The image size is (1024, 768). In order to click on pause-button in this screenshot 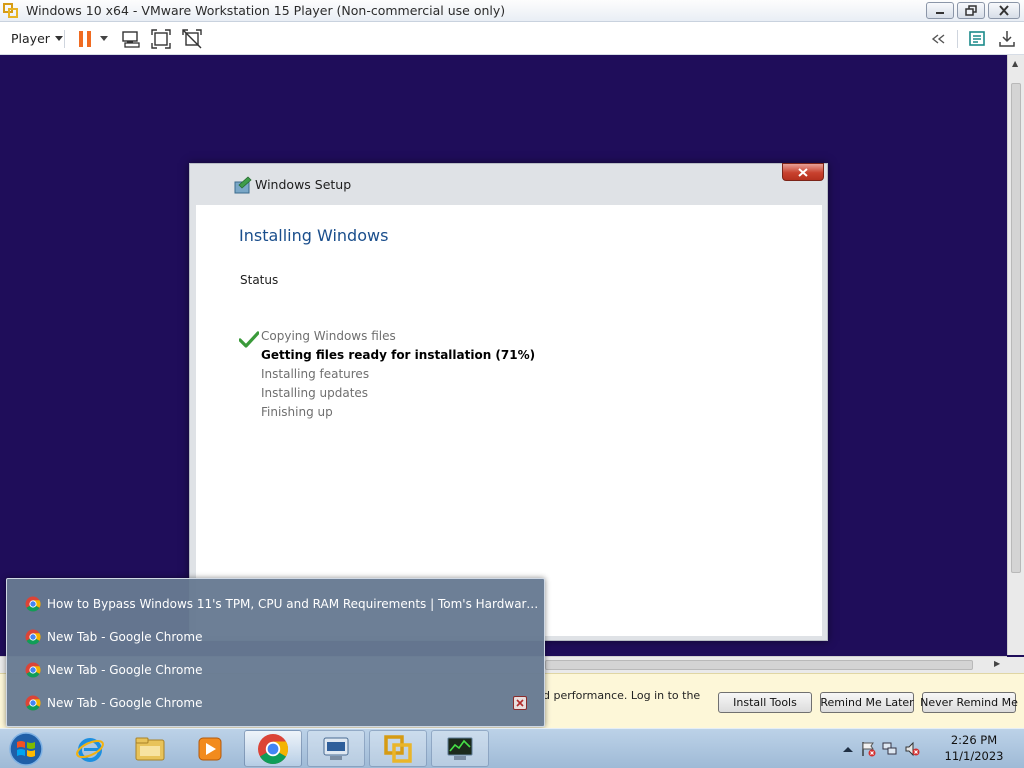, I will do `click(85, 39)`.